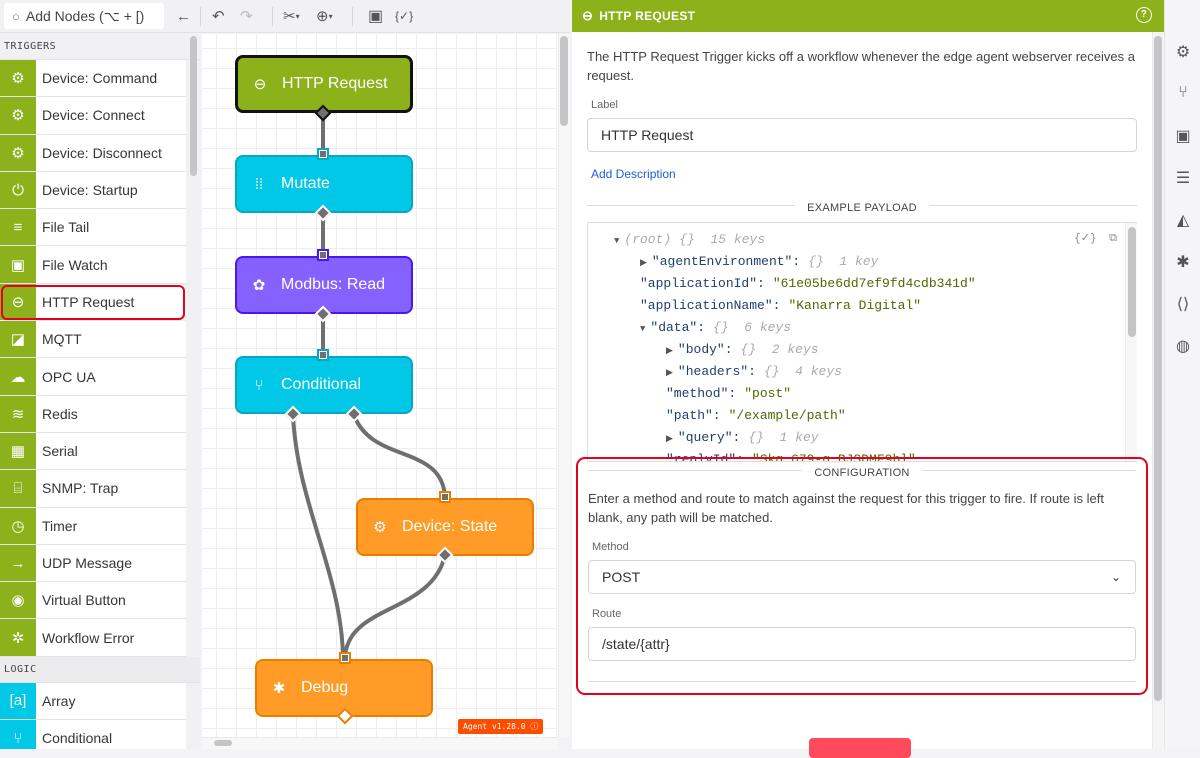 This screenshot has height=758, width=1200. What do you see at coordinates (862, 328) in the screenshot?
I see `payload-row: ▼ "data": {} 6 keys` at bounding box center [862, 328].